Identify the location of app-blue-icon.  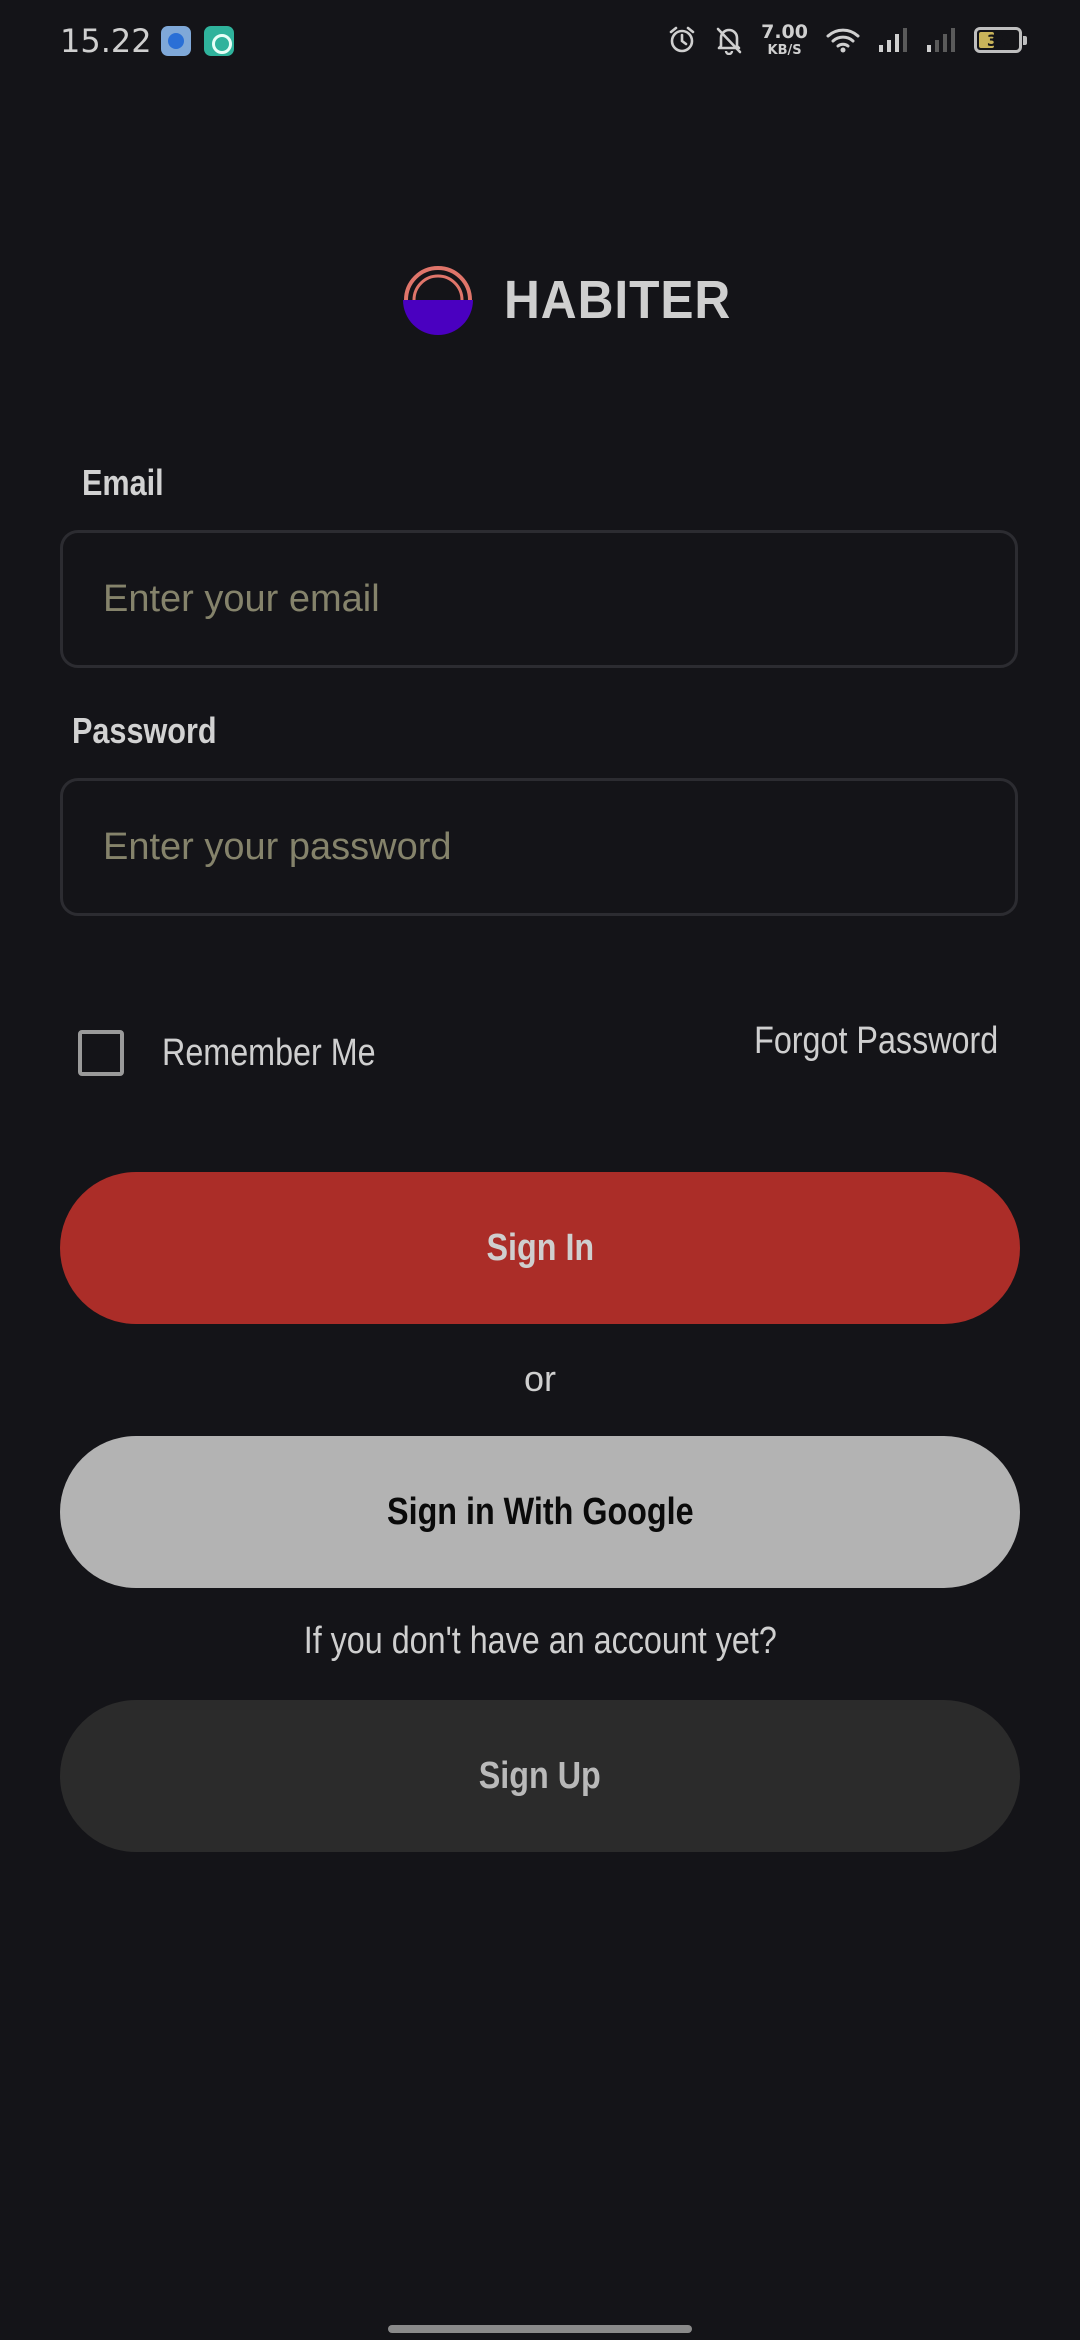
(176, 41).